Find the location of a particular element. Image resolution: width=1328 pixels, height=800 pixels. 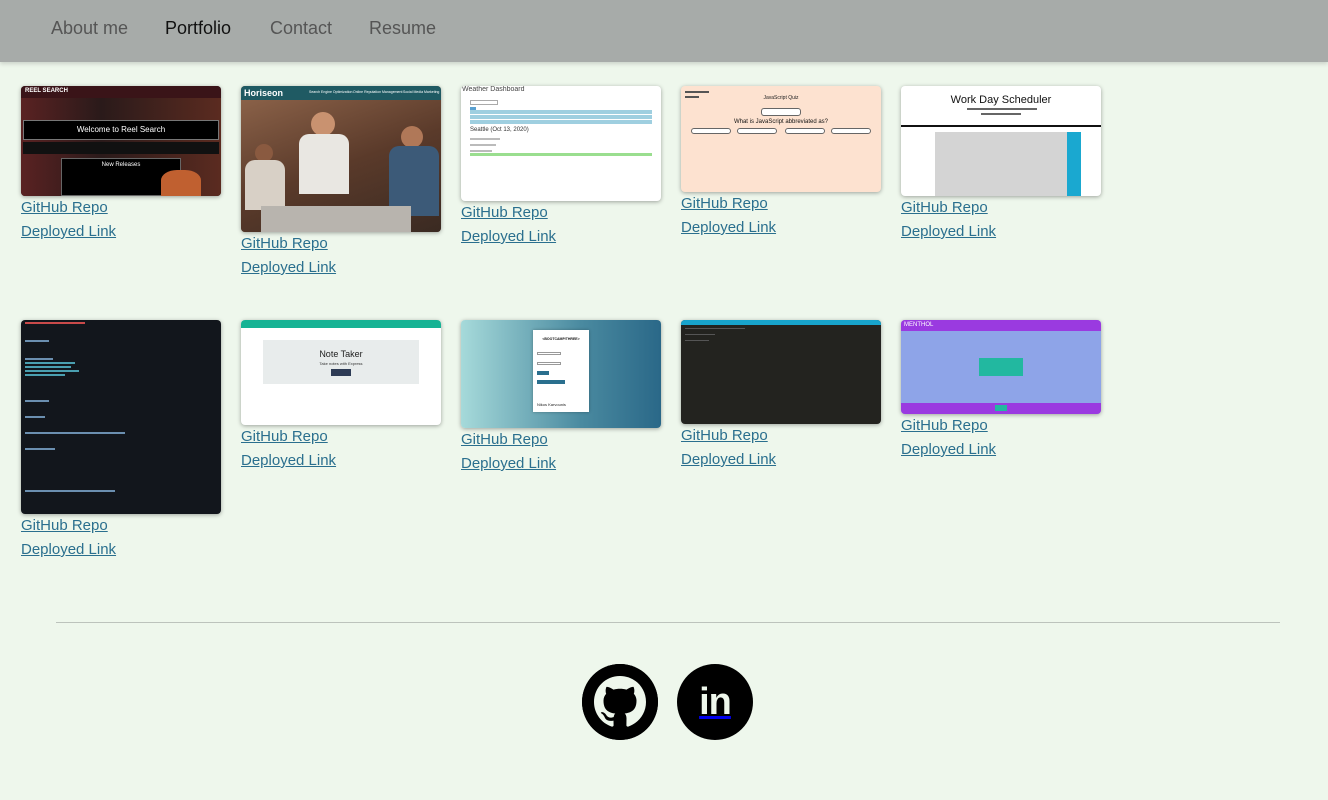

note-title: Note Taker is located at coordinates (341, 354).